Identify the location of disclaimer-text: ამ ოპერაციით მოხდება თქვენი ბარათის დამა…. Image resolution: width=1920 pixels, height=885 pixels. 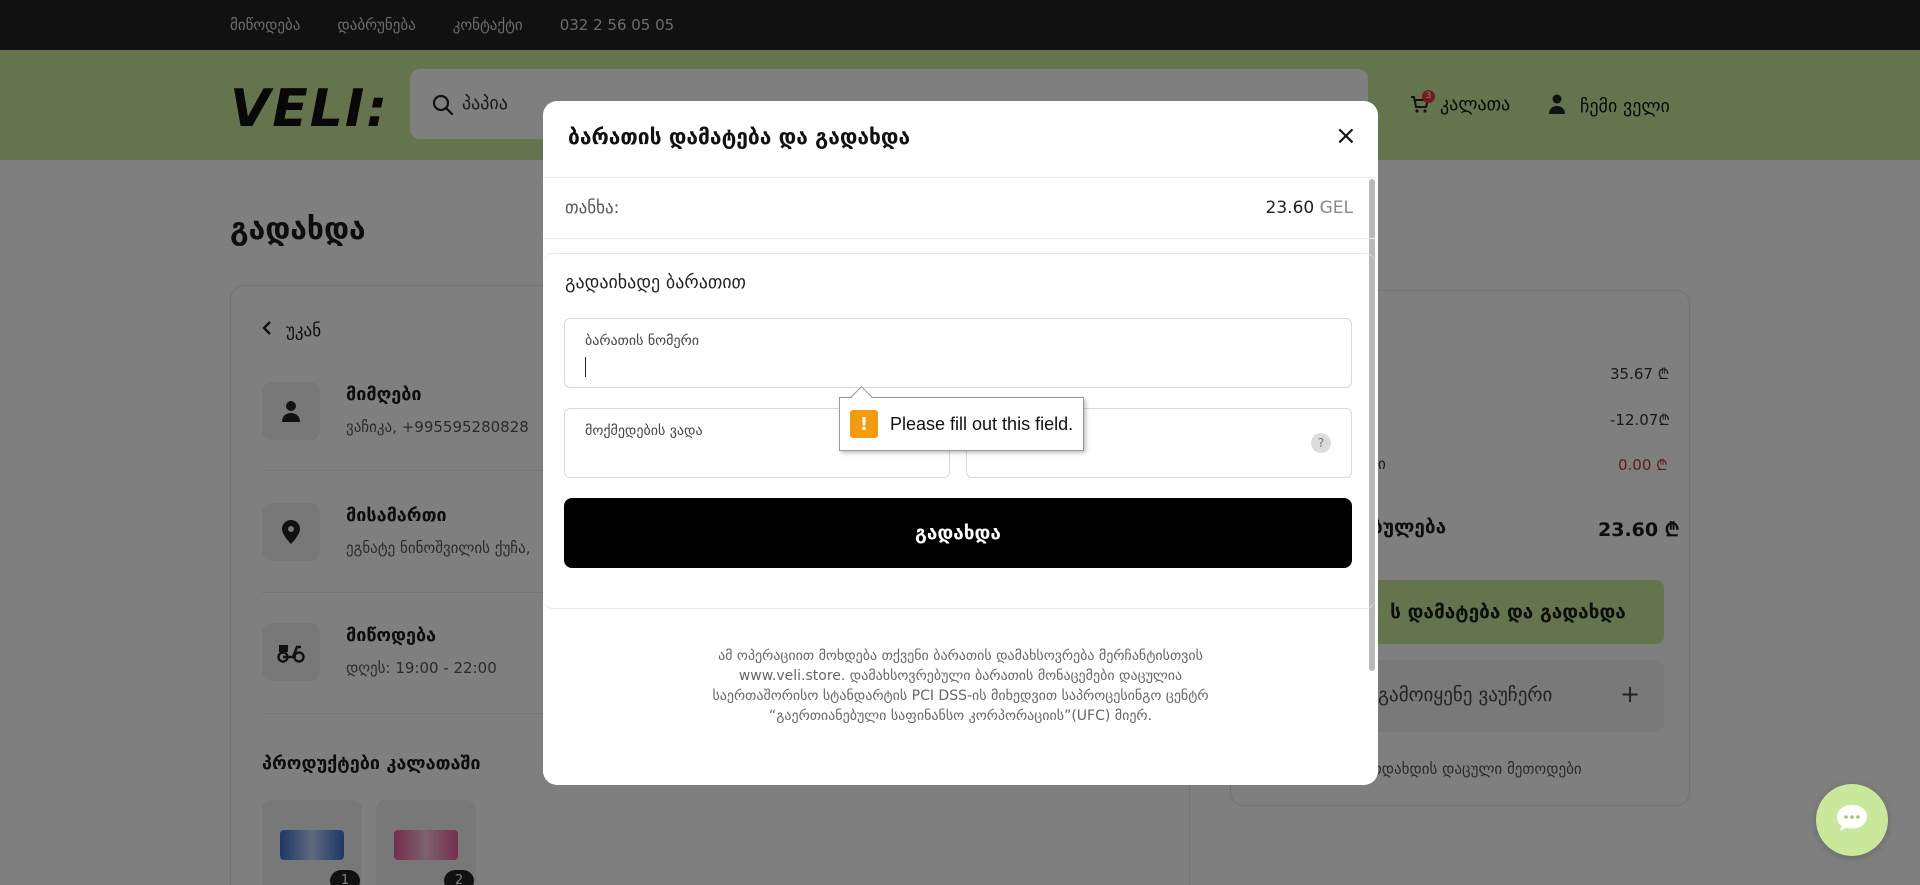
(960, 686).